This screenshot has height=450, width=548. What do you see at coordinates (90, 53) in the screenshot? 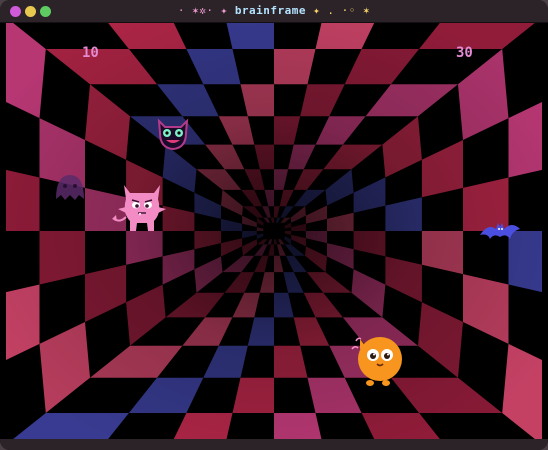
I see `score-left: 10` at bounding box center [90, 53].